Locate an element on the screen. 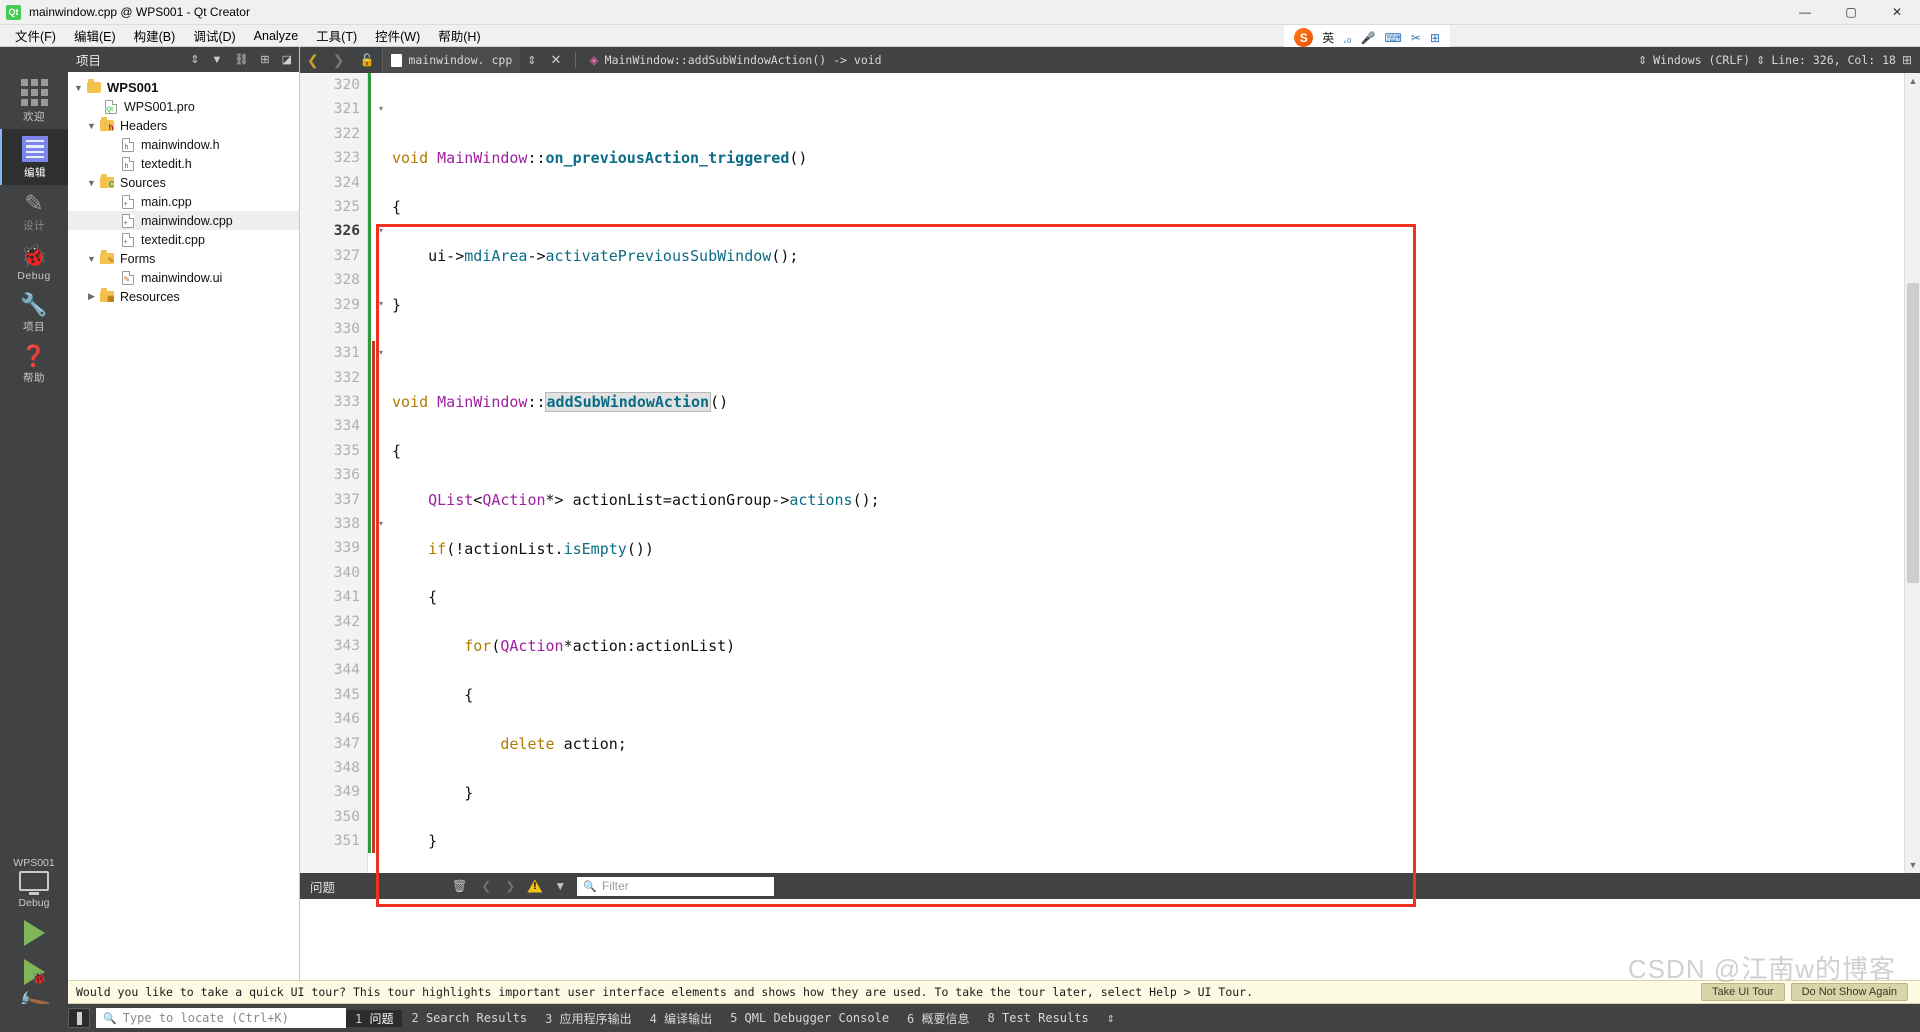  tree-item-project: ▼ WPS001 is located at coordinates (183, 87).